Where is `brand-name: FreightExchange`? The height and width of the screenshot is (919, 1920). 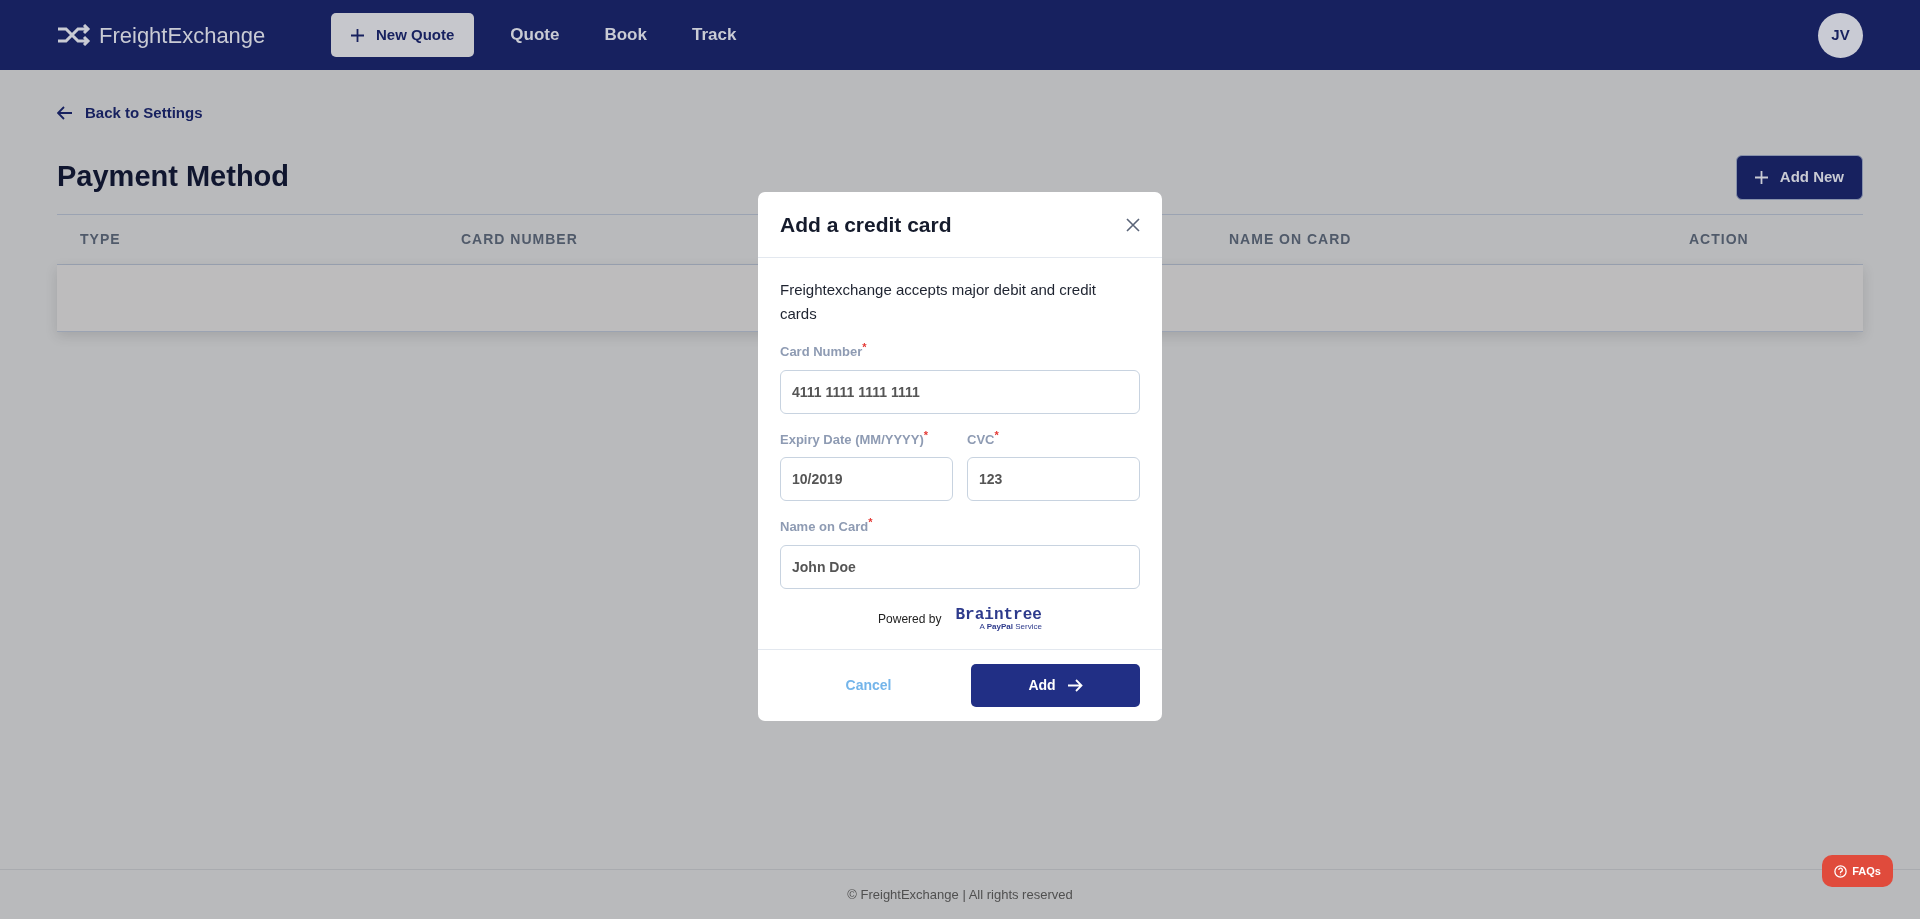 brand-name: FreightExchange is located at coordinates (182, 35).